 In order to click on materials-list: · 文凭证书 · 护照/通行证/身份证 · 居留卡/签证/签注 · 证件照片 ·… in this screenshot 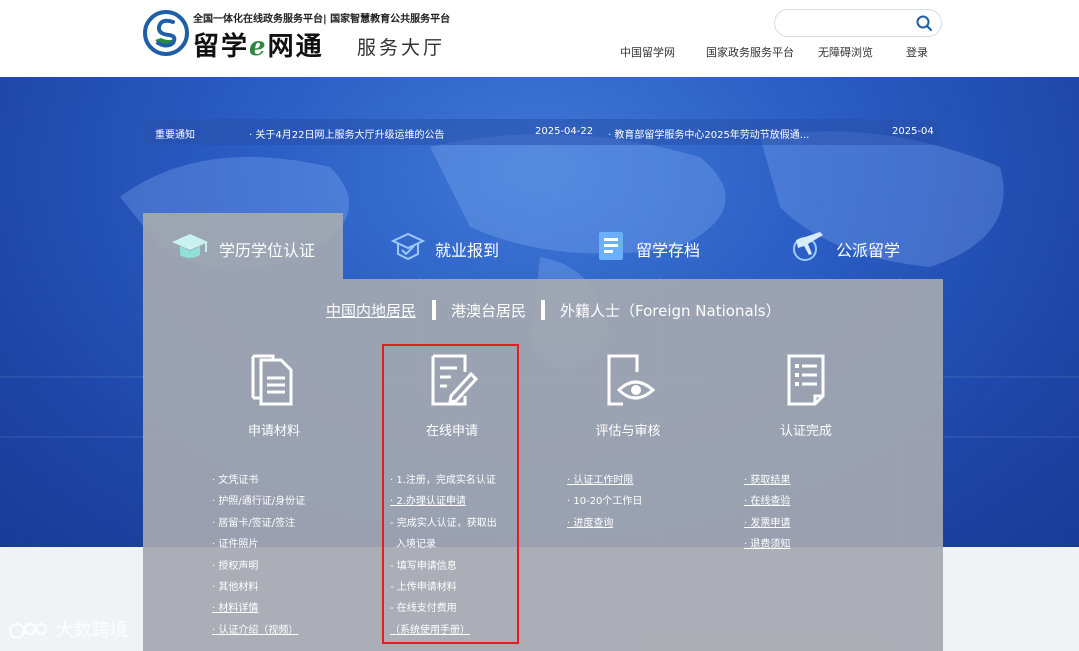, I will do `click(258, 555)`.